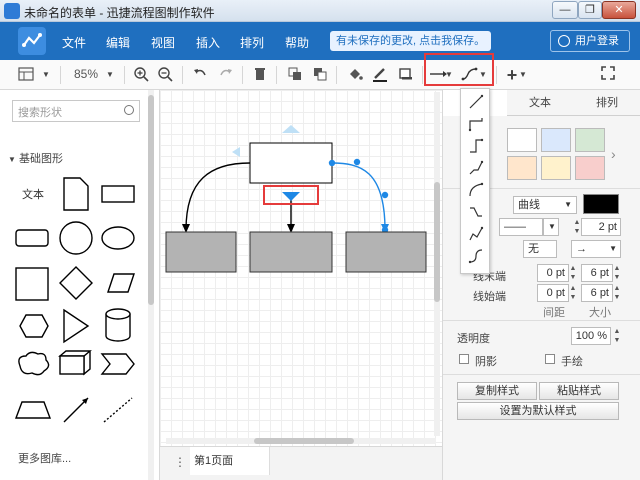 This screenshot has width=640, height=480. I want to click on connector-entity-option-icon, so click(476, 212).